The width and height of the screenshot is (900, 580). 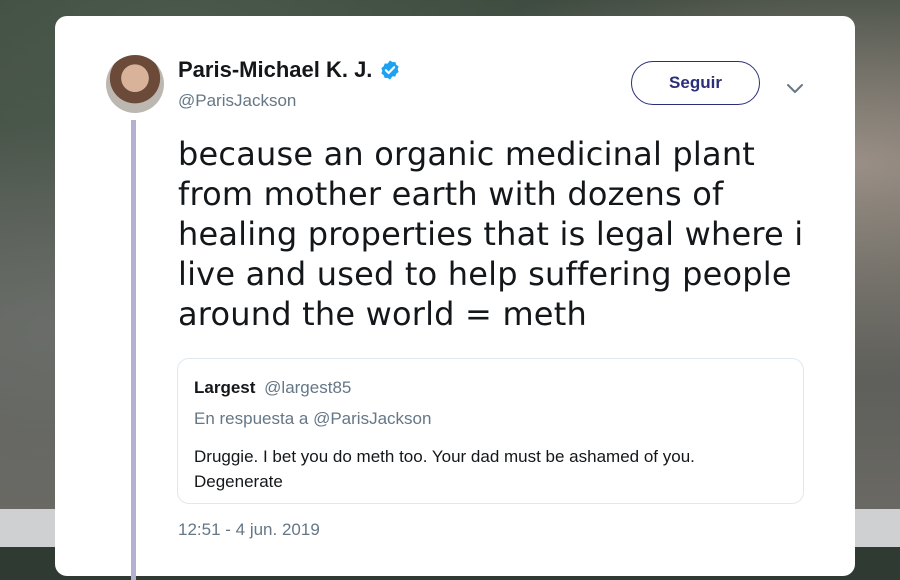 I want to click on quoted-tweet-header: Largest @largest85, so click(x=272, y=388).